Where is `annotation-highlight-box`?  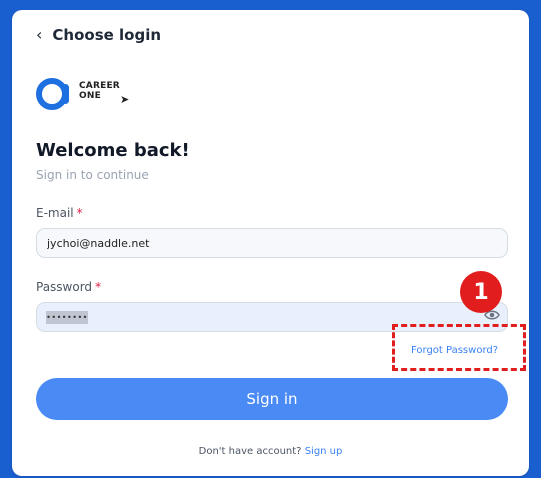 annotation-highlight-box is located at coordinates (459, 347).